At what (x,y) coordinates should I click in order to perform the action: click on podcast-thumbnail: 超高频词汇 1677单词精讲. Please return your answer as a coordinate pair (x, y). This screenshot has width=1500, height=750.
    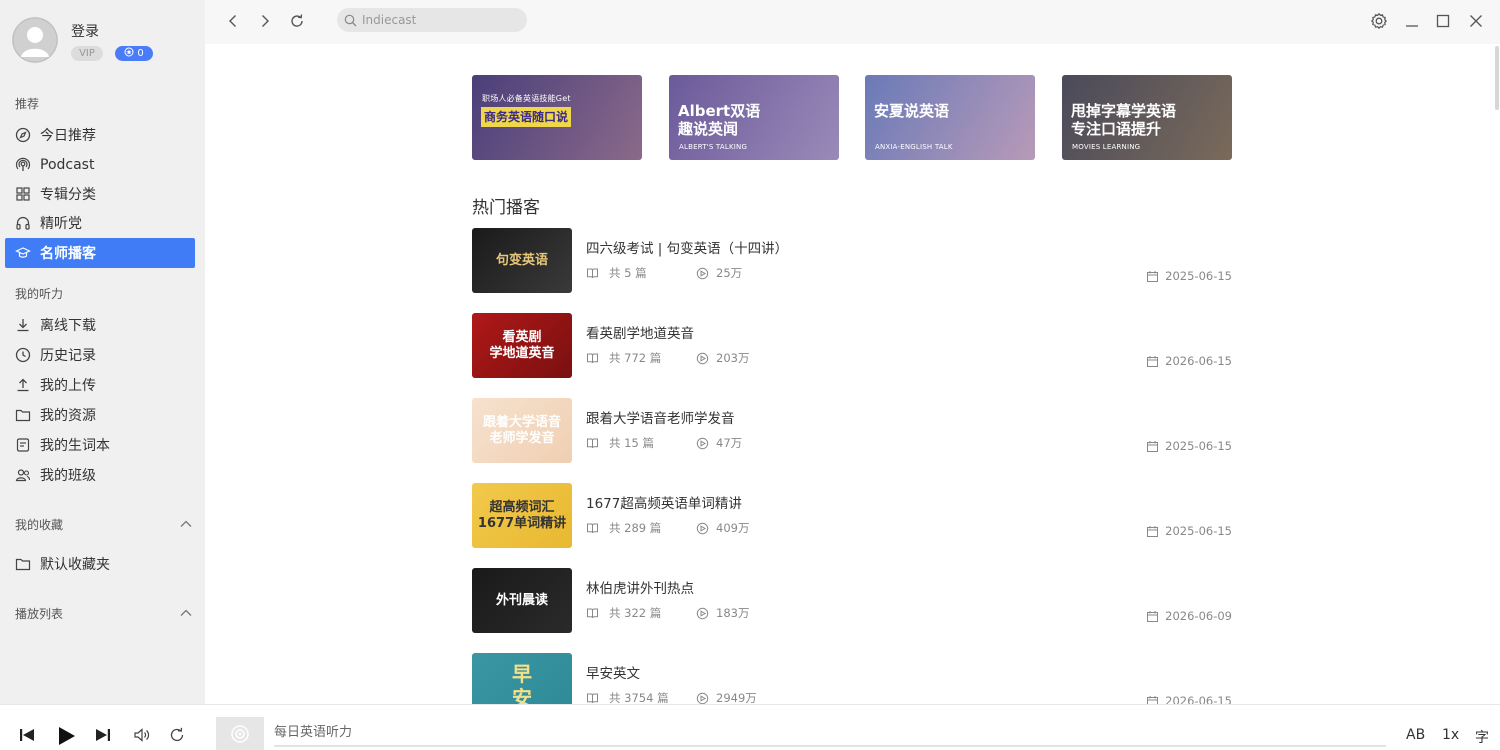
    Looking at the image, I should click on (522, 515).